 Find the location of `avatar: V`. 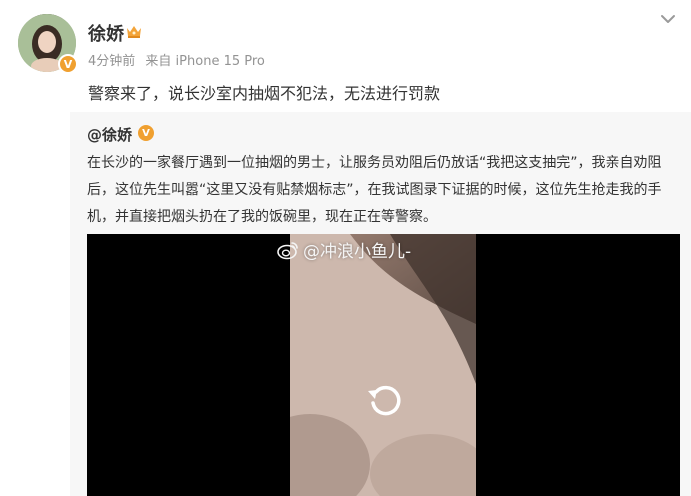

avatar: V is located at coordinates (48, 44).